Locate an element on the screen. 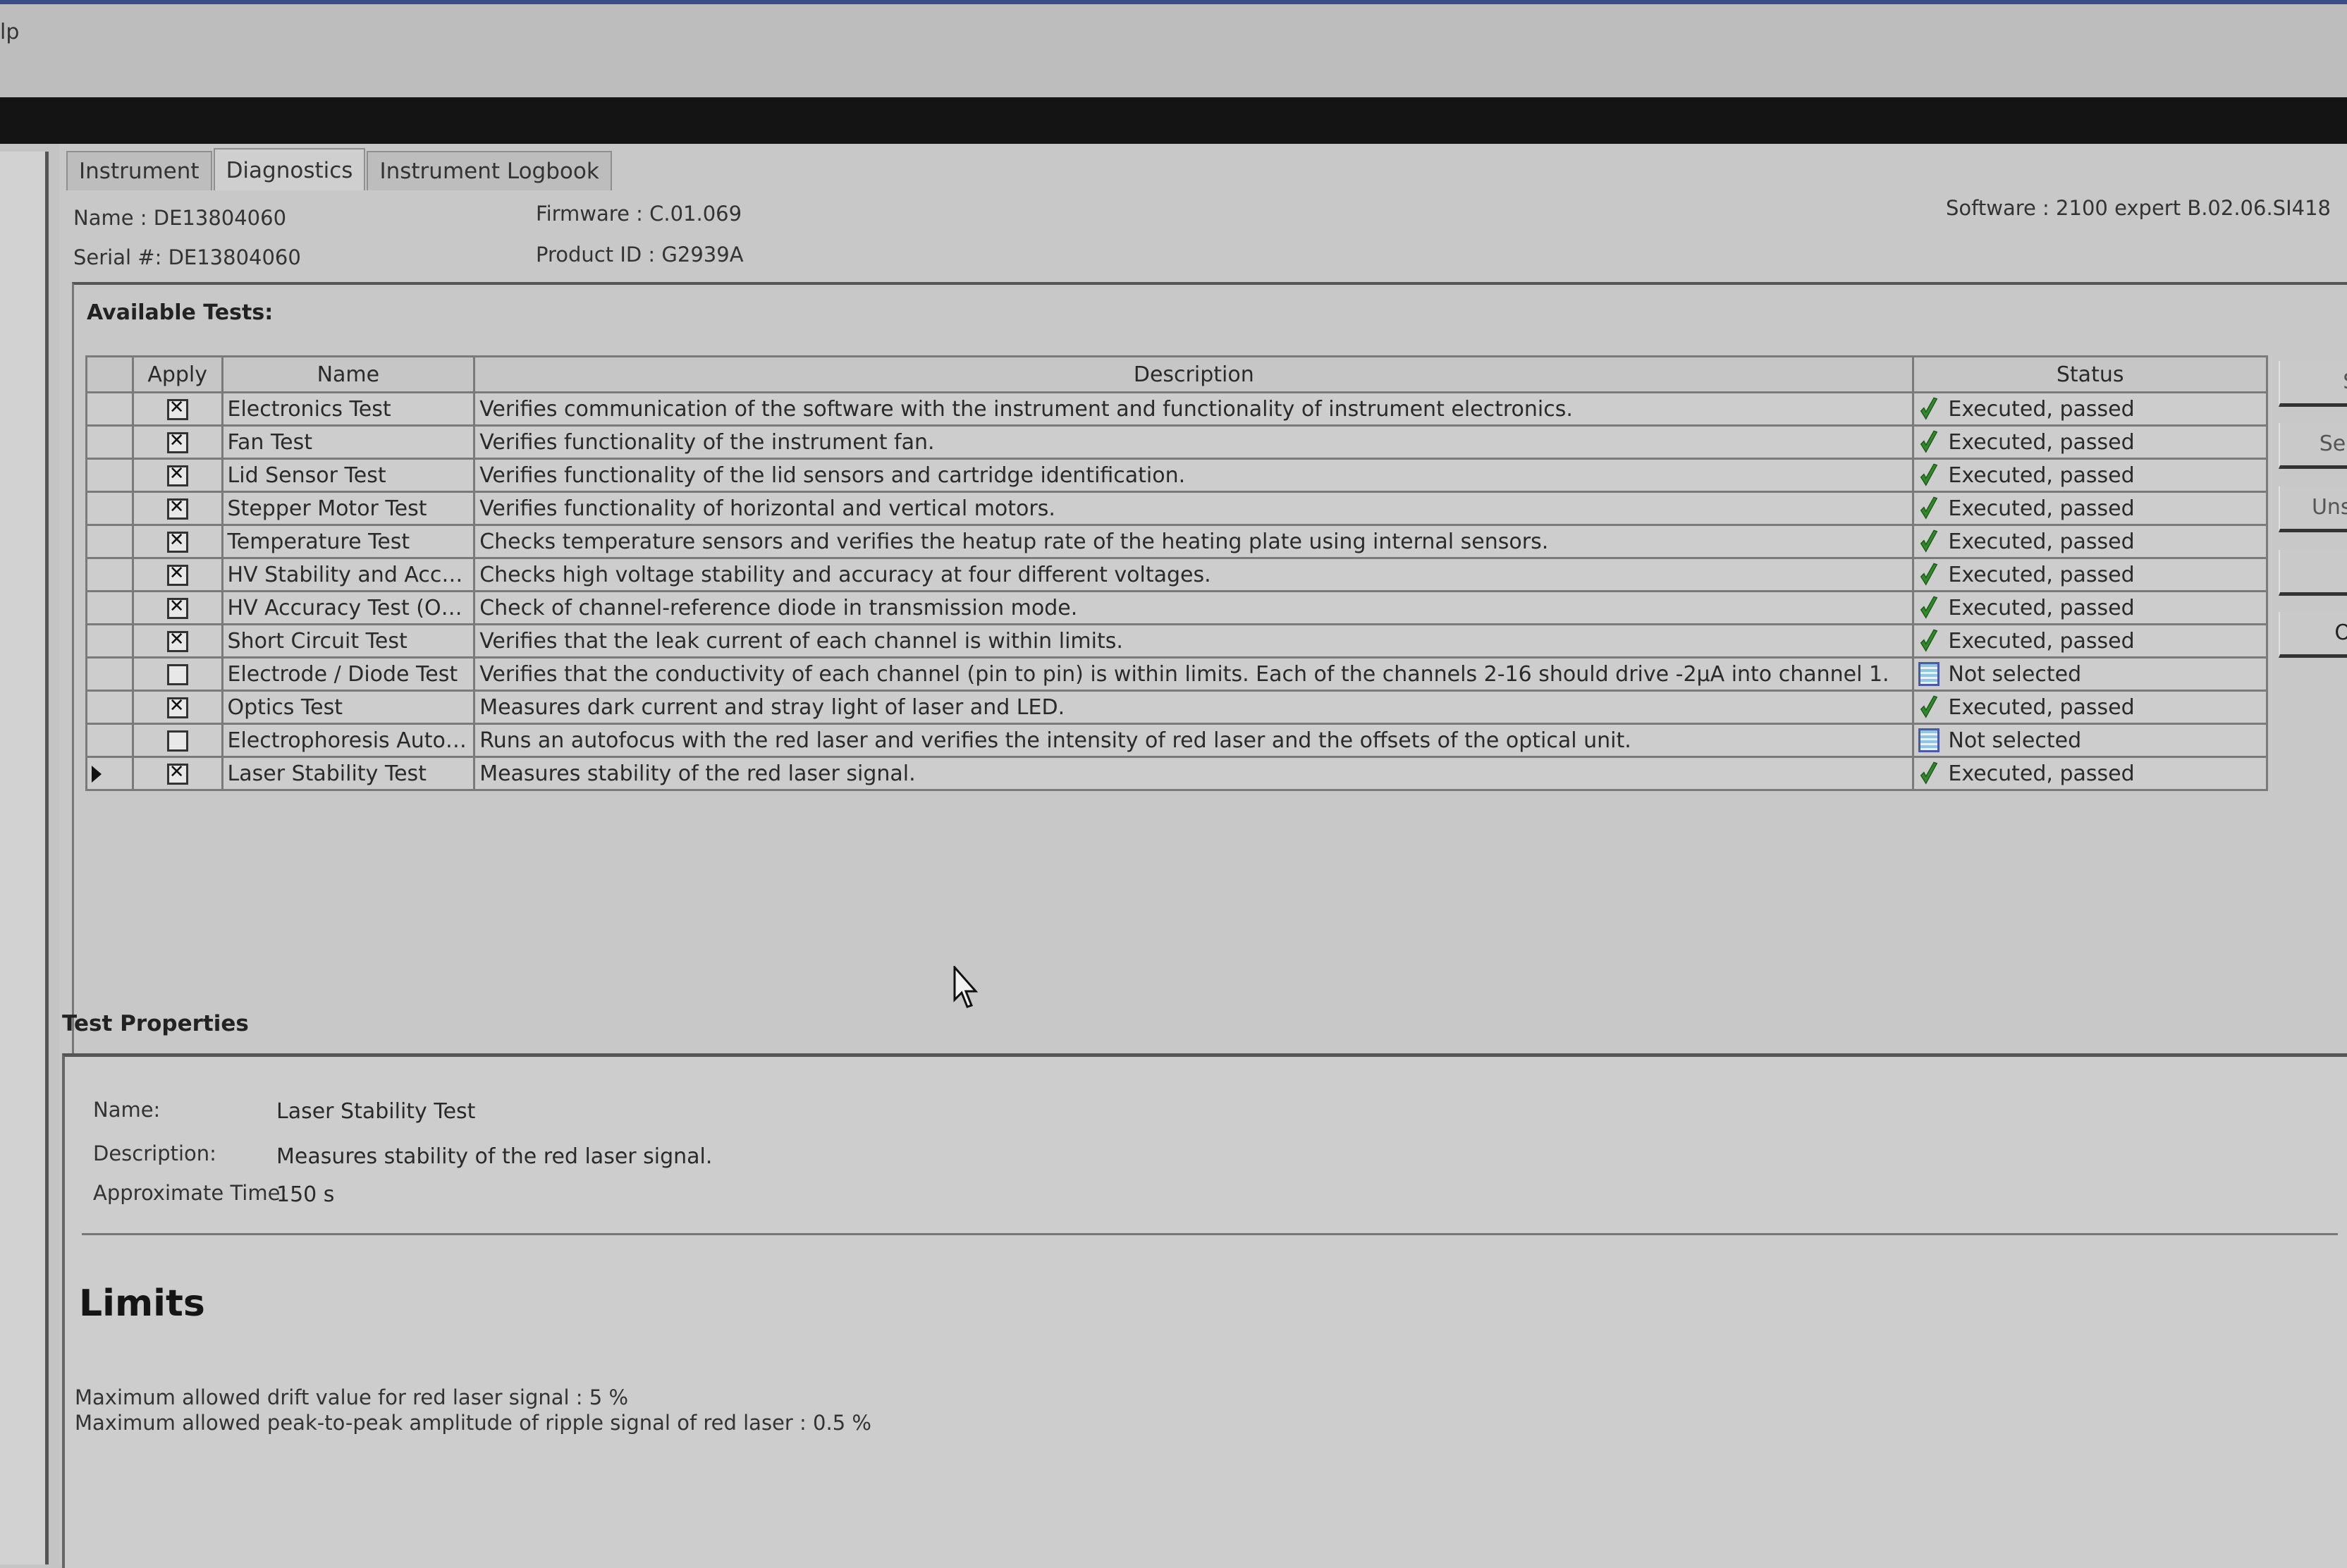  column-header-apply: Apply is located at coordinates (177, 374).